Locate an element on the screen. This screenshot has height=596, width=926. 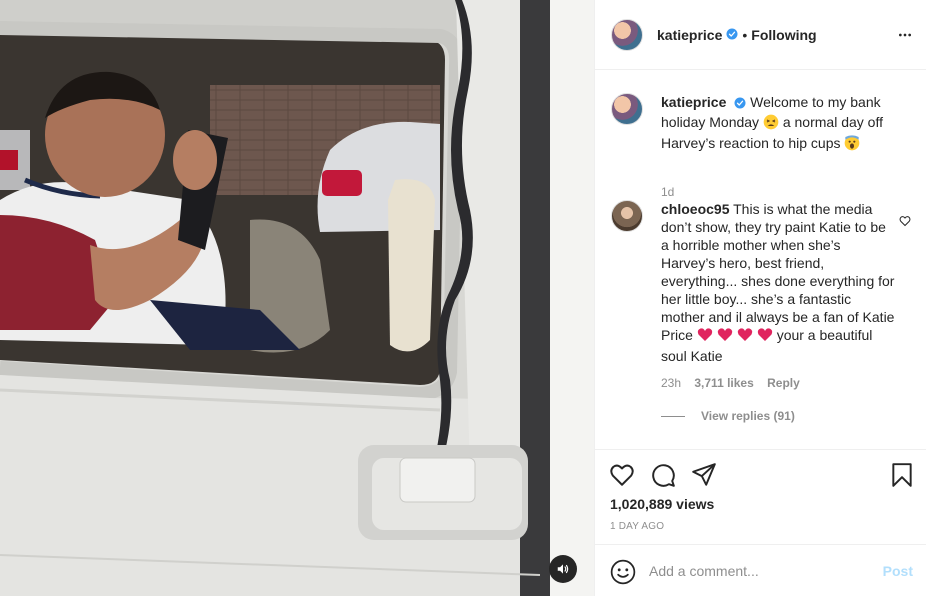
comment-time: 23h is located at coordinates (671, 383).